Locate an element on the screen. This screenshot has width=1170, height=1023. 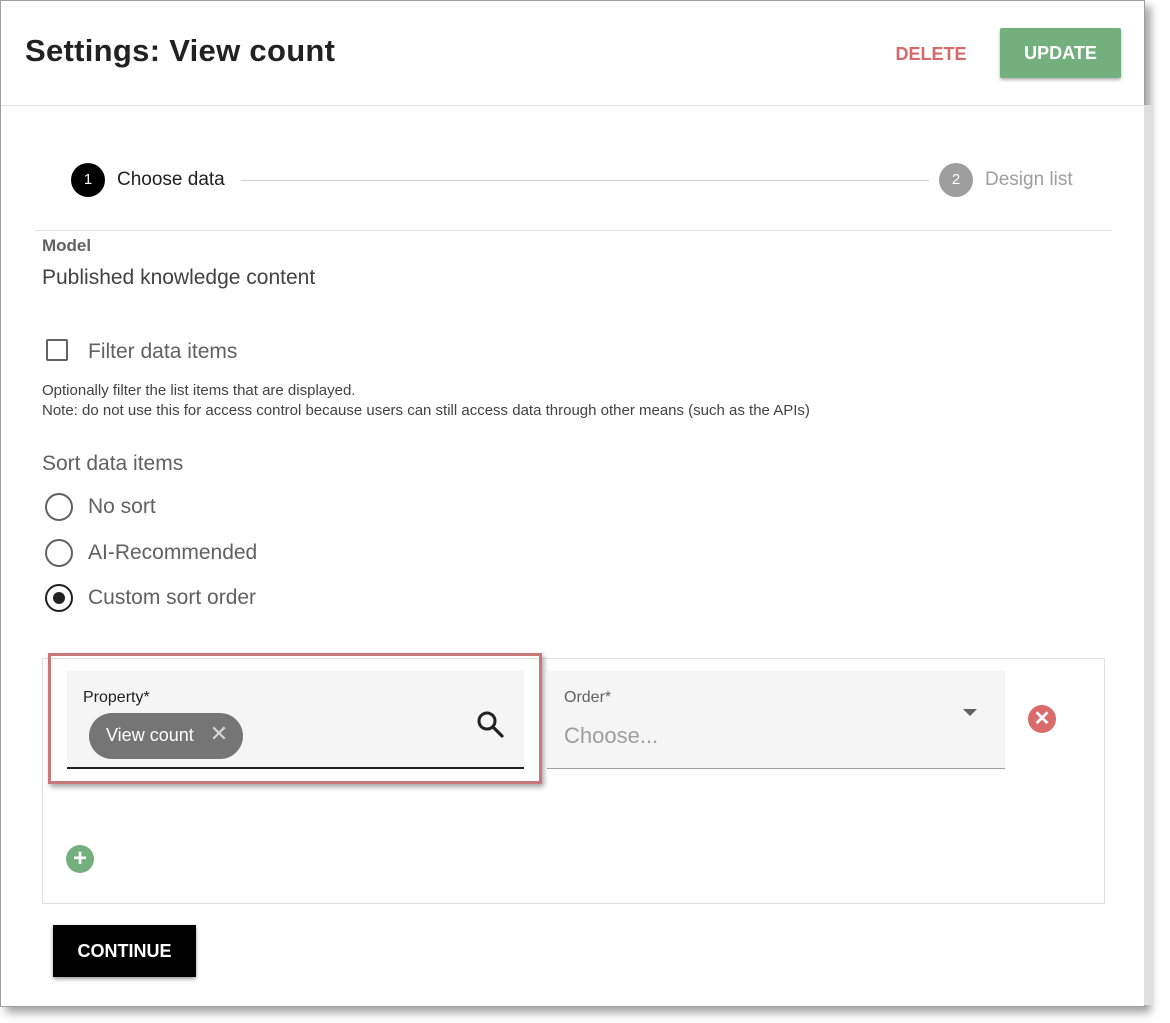
filter-checkbox-label: Filter data items is located at coordinates (162, 352).